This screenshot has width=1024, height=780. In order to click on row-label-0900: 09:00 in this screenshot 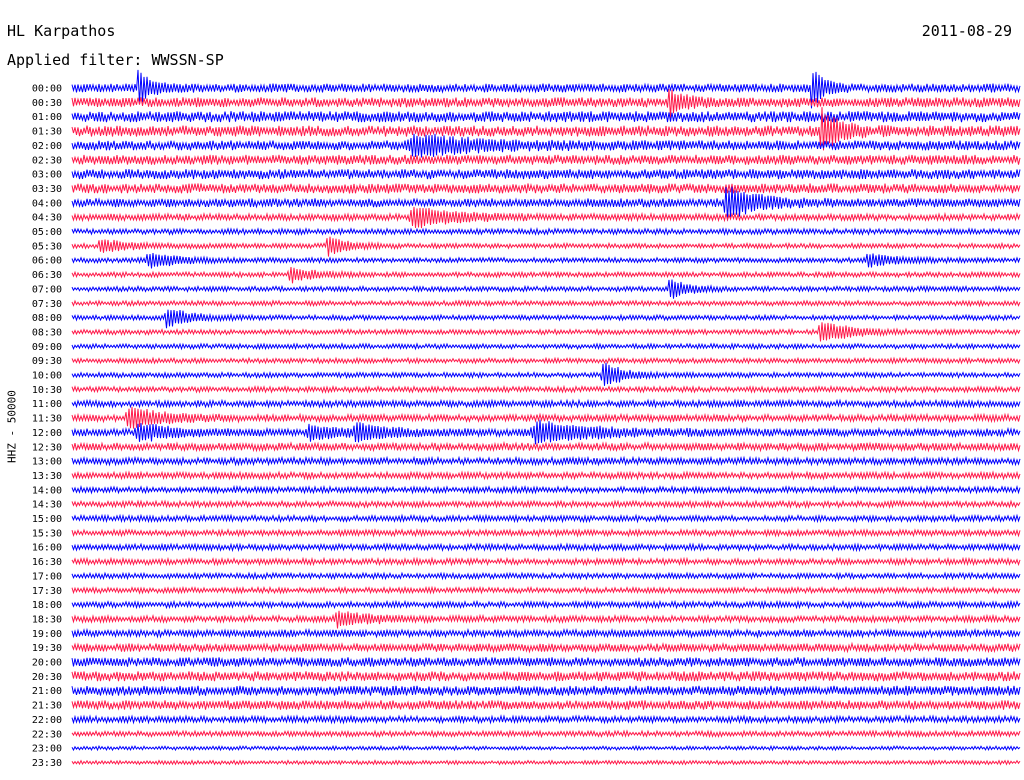, I will do `click(47, 347)`.